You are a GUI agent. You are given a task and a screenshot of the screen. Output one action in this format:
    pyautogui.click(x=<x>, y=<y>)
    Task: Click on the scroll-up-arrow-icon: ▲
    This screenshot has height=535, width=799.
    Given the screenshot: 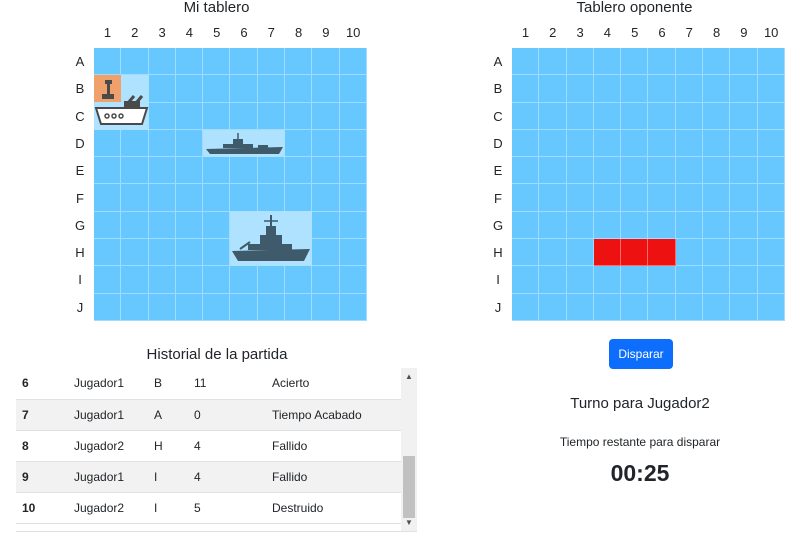 What is the action you would take?
    pyautogui.click(x=409, y=377)
    